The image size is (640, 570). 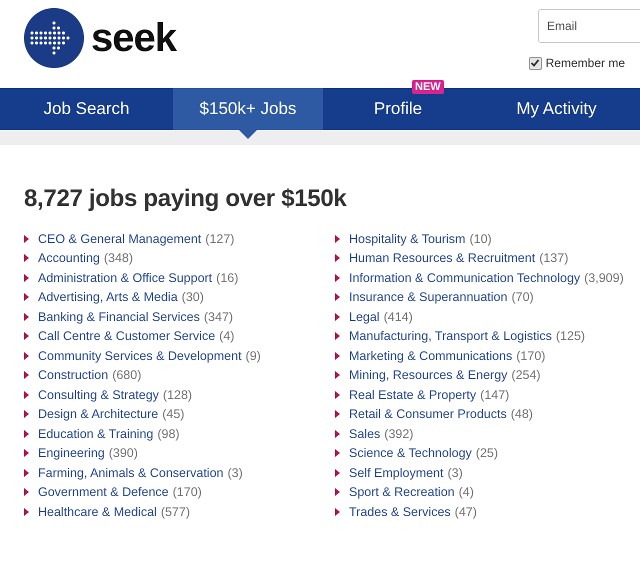 I want to click on category-link: Engineering, so click(x=71, y=453).